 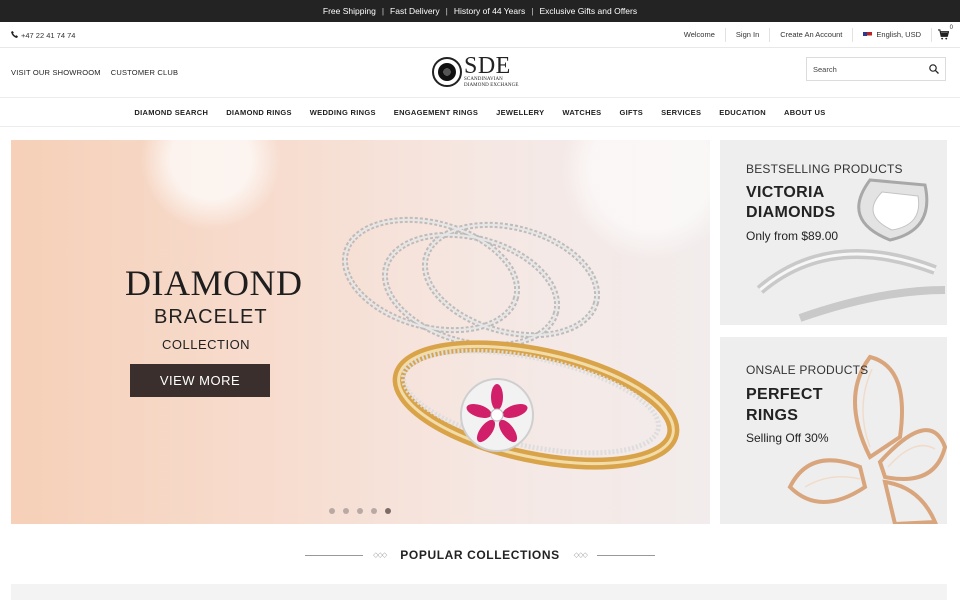 I want to click on nav-services: SERVICES, so click(x=681, y=112).